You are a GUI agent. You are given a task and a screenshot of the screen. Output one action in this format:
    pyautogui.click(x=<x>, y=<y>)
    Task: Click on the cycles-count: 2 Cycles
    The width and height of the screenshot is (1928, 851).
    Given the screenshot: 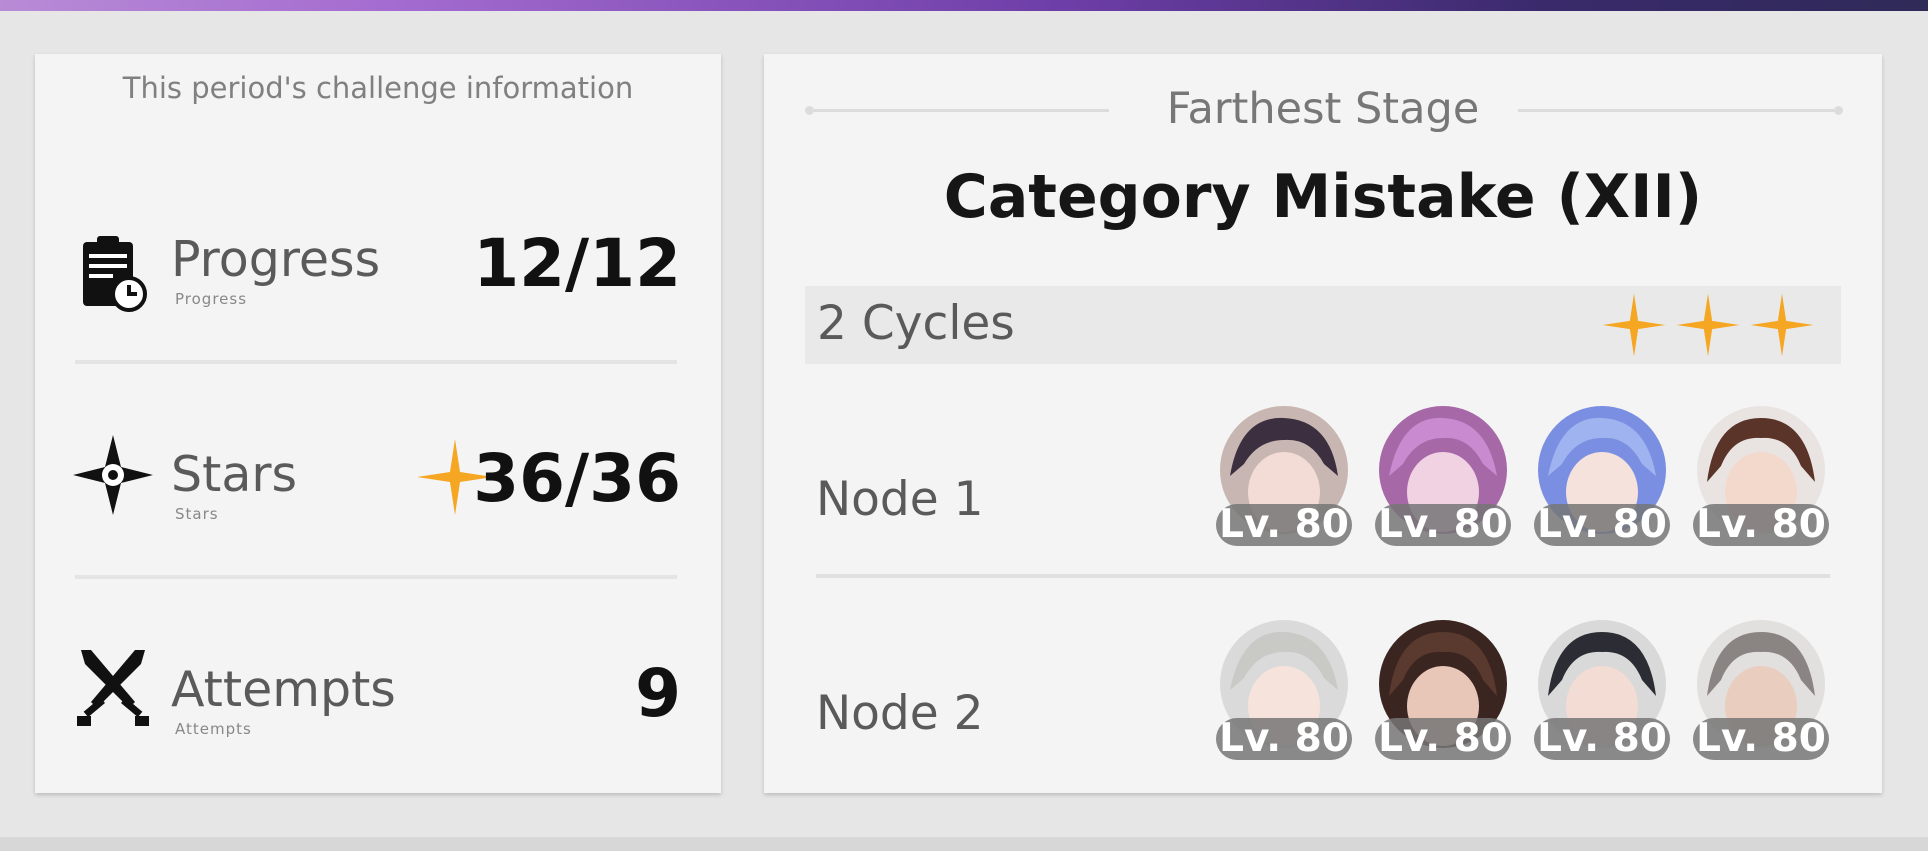 What is the action you would take?
    pyautogui.click(x=916, y=323)
    